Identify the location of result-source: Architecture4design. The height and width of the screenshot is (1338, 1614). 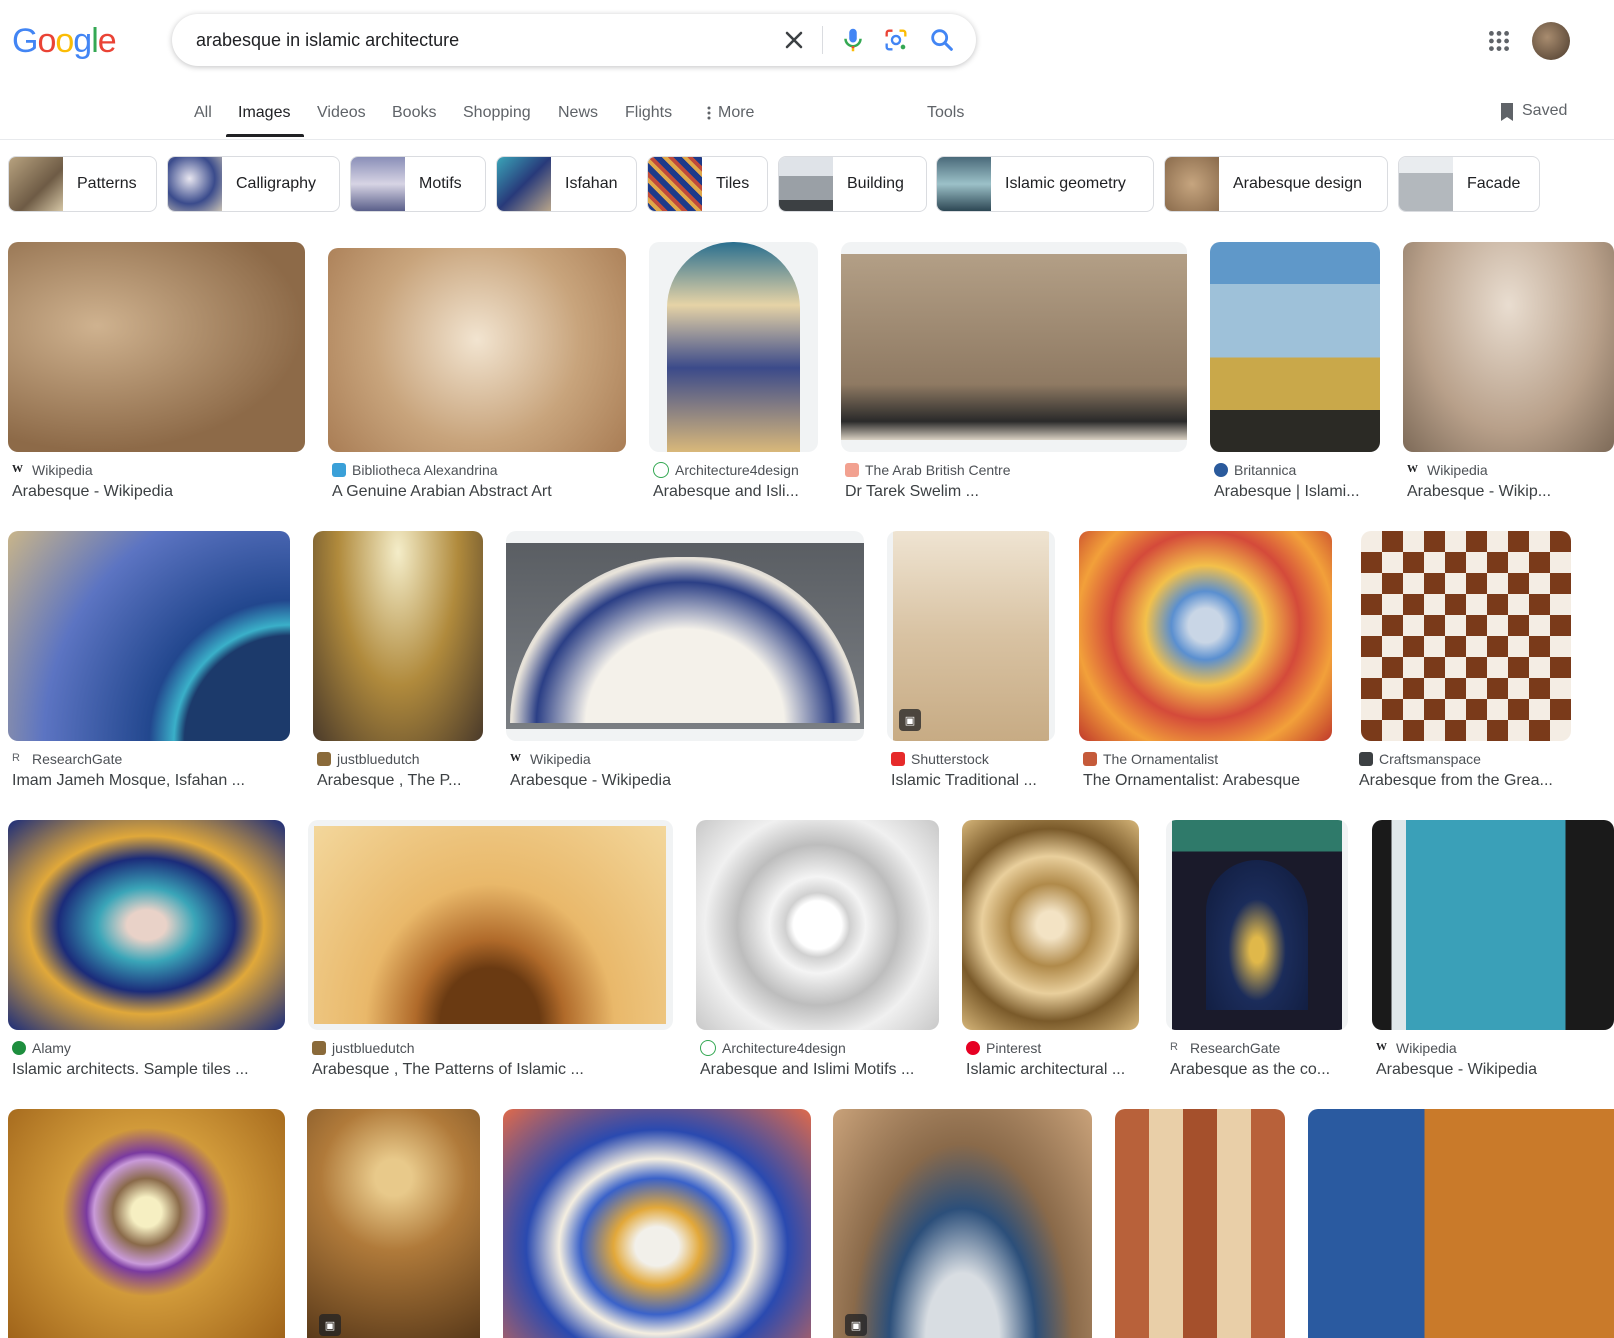
(726, 470).